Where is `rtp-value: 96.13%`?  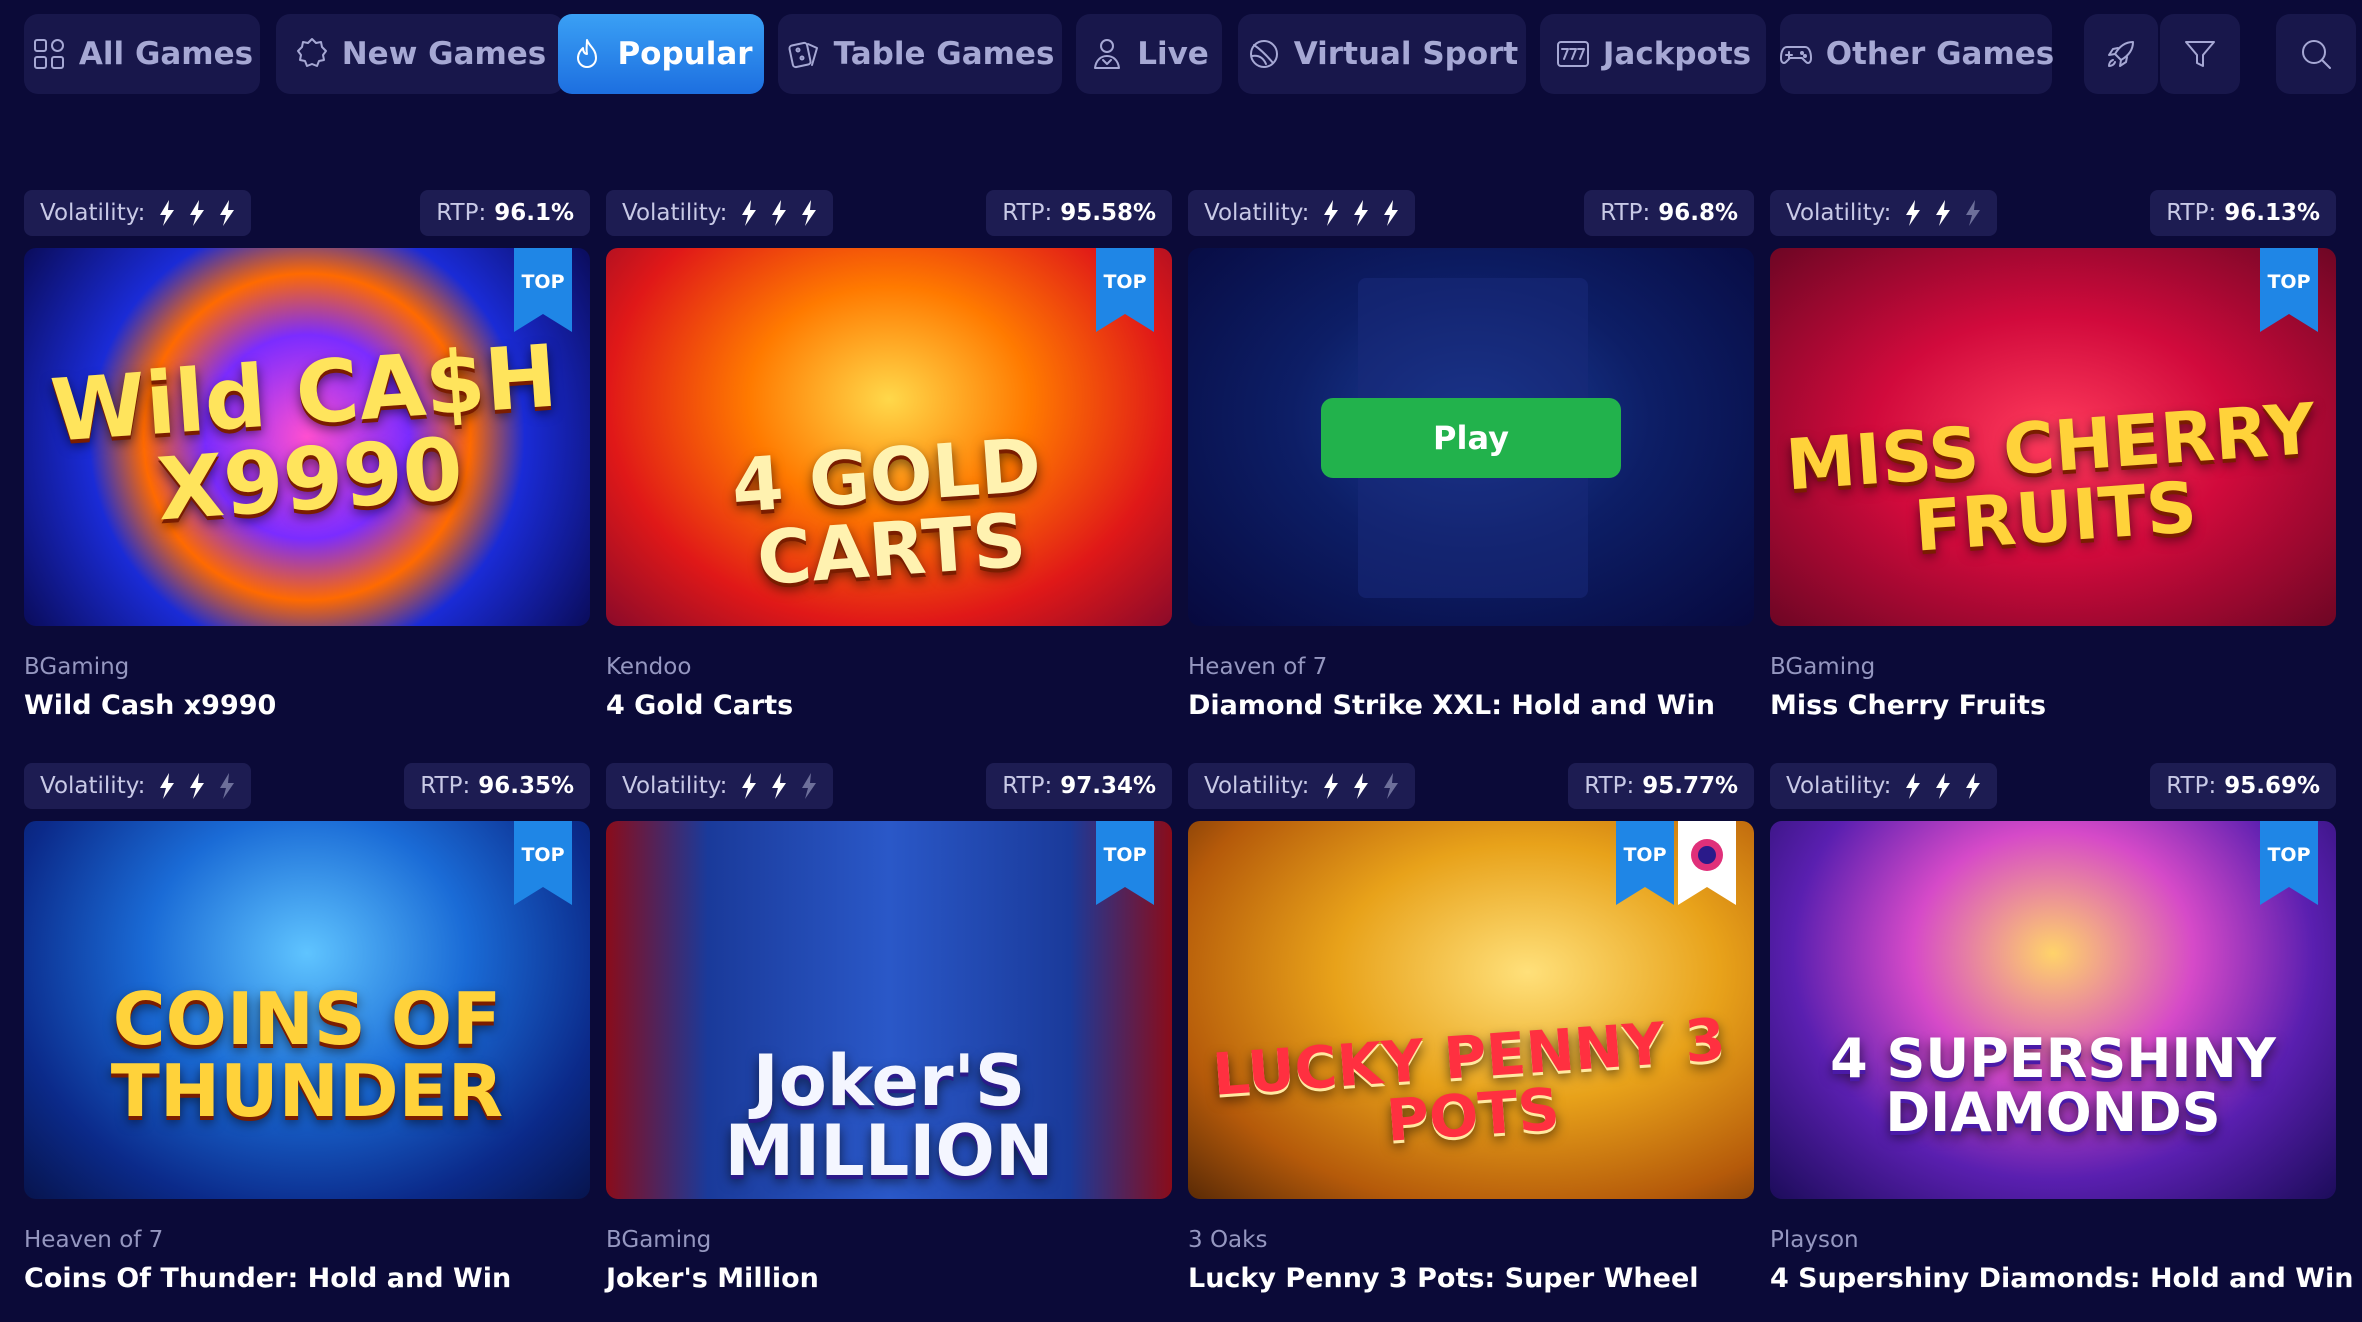 rtp-value: 96.13% is located at coordinates (2272, 213).